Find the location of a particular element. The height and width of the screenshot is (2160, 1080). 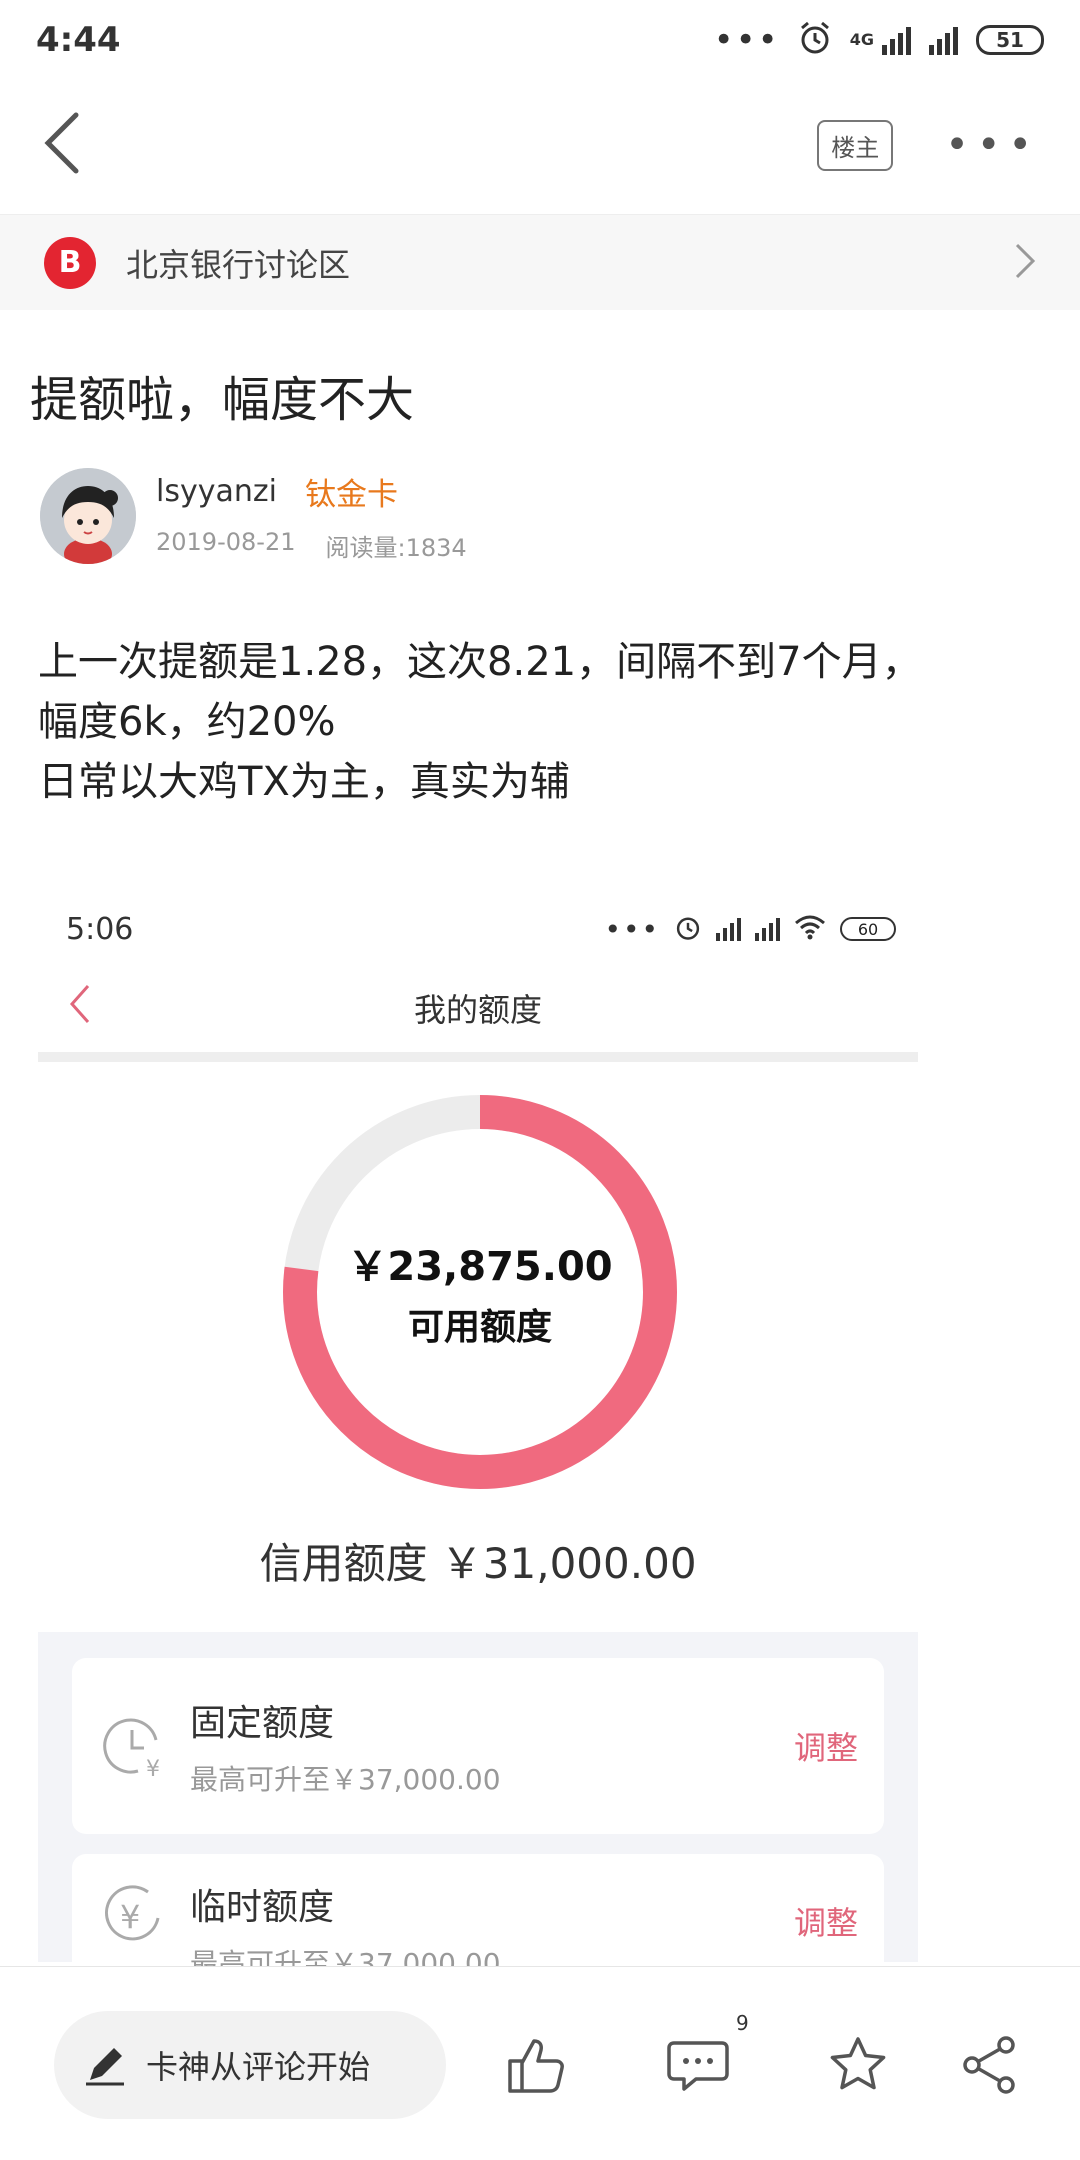

yen-refresh-icon: ¥ is located at coordinates (134, 1914).